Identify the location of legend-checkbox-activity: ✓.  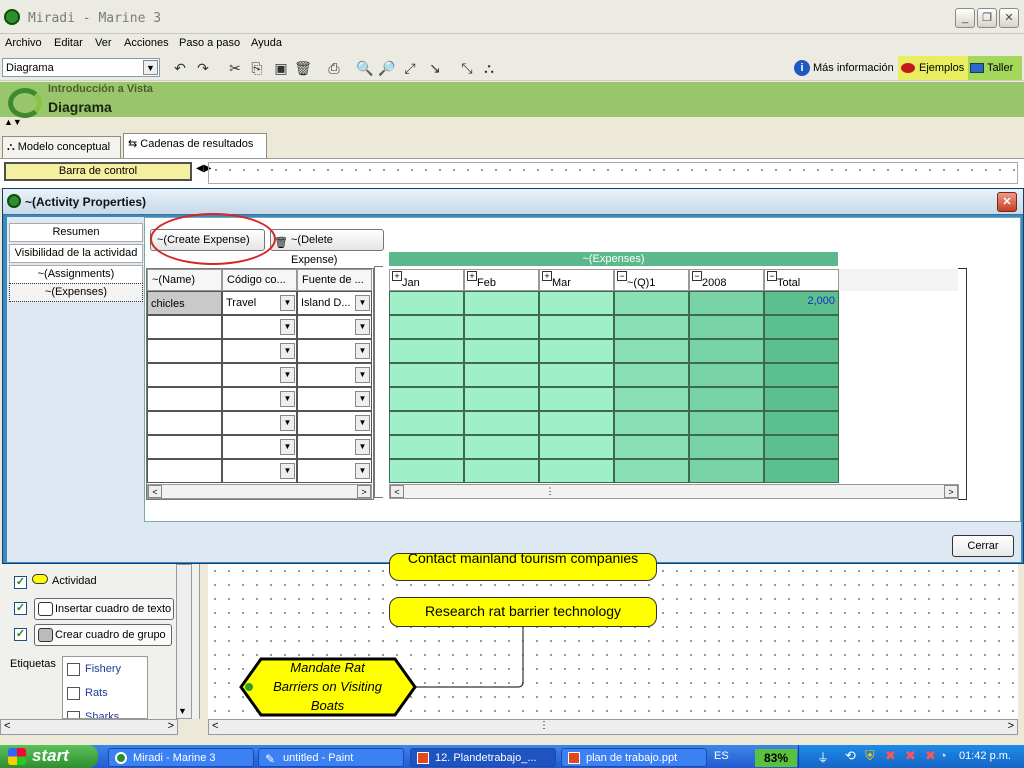
(20, 582).